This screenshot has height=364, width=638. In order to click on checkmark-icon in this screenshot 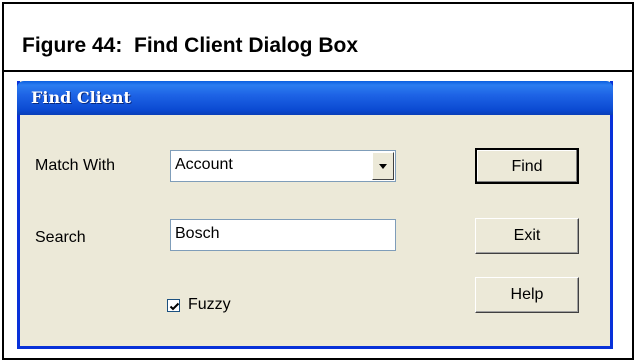, I will do `click(174, 306)`.